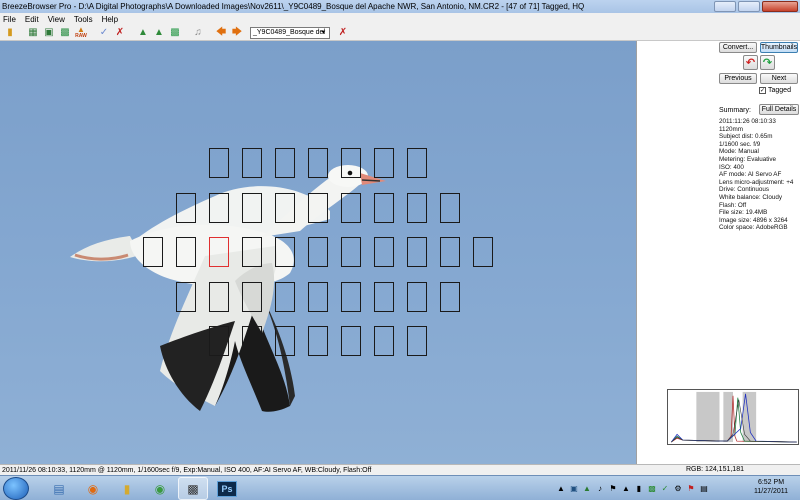 Image resolution: width=800 pixels, height=500 pixels. I want to click on thumbnail-grid-icon: ▦, so click(33, 32).